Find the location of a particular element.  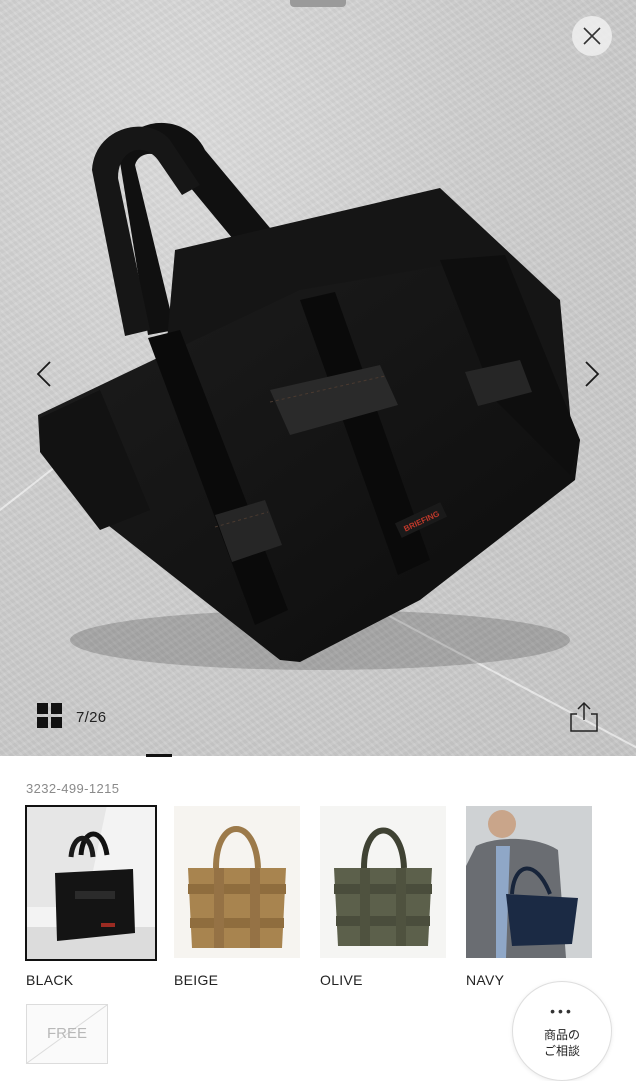

next-image-button is located at coordinates (592, 374).